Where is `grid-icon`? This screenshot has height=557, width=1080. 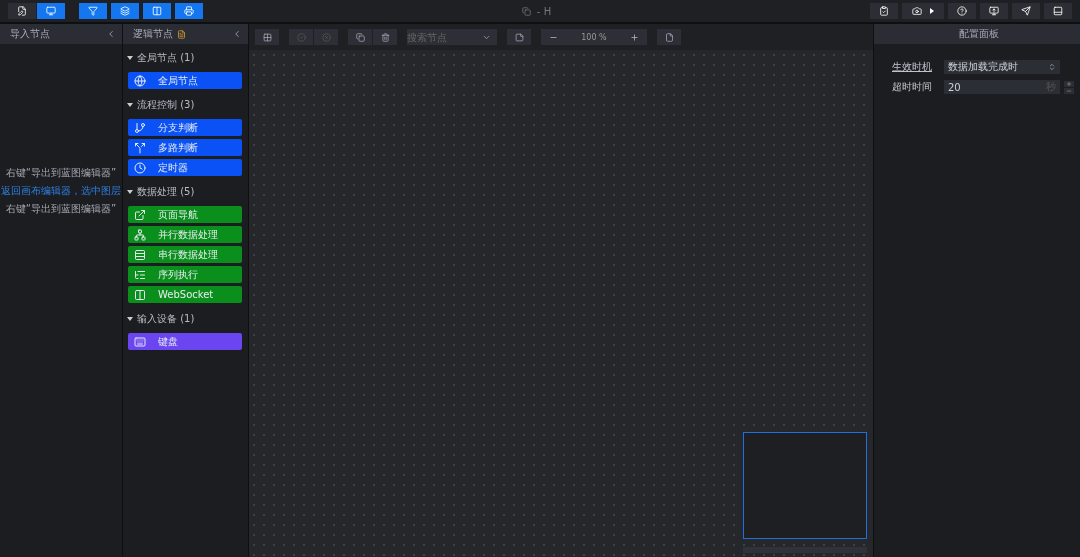 grid-icon is located at coordinates (267, 37).